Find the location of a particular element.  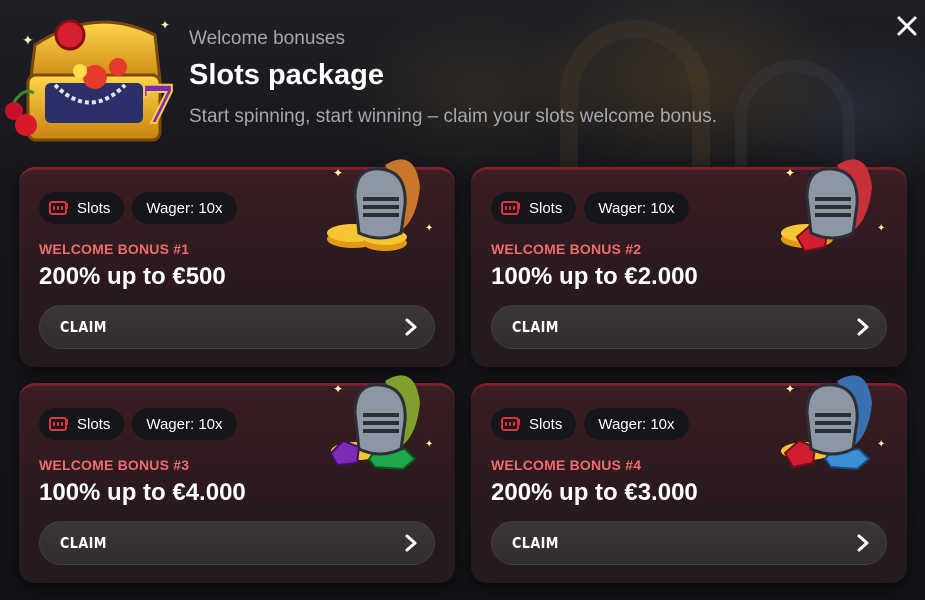

bonus-label: WELCOME BONUS #1 is located at coordinates (114, 249).